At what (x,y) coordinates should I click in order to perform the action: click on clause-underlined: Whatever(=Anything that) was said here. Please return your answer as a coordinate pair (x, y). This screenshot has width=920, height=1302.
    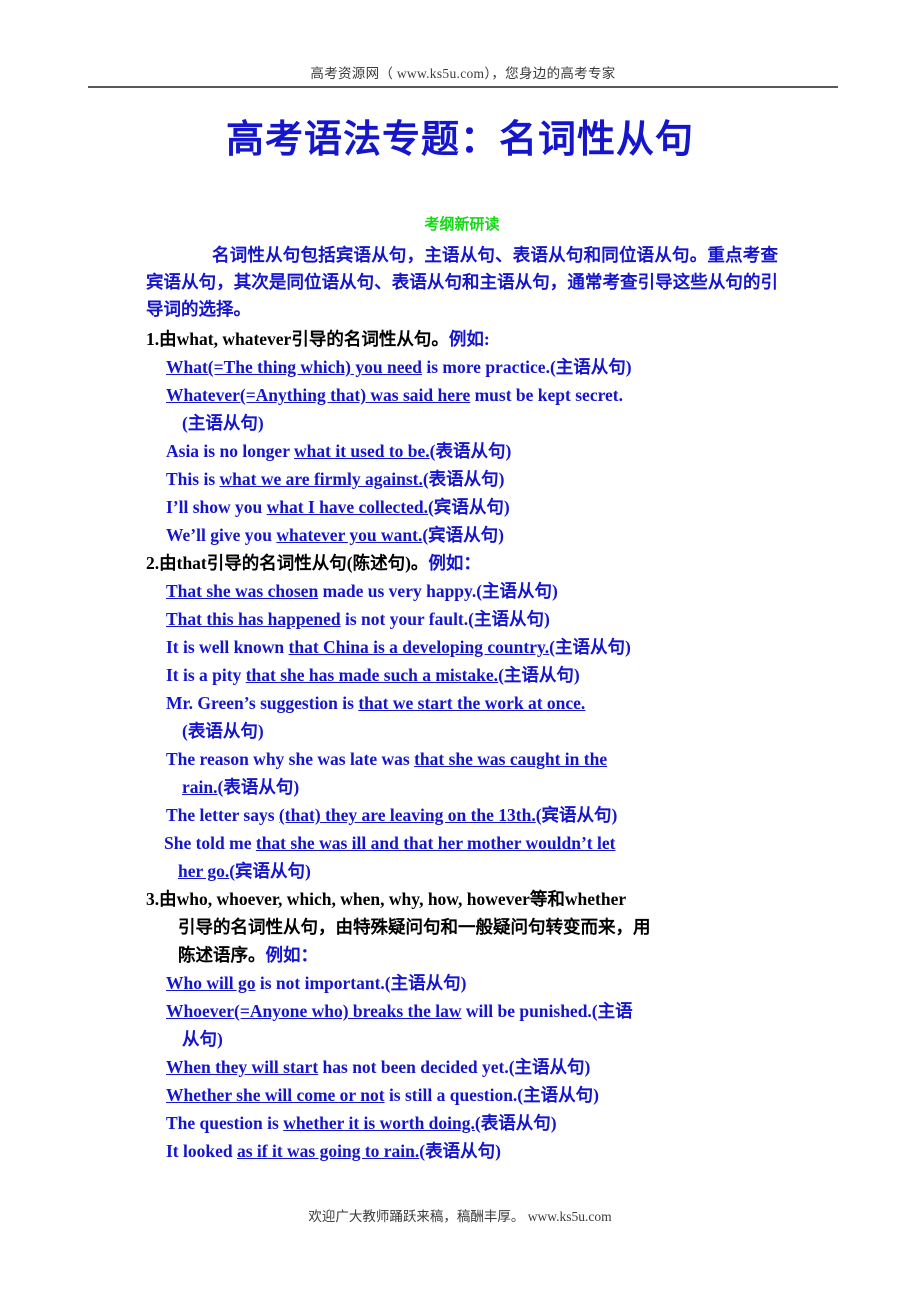
    Looking at the image, I should click on (318, 395).